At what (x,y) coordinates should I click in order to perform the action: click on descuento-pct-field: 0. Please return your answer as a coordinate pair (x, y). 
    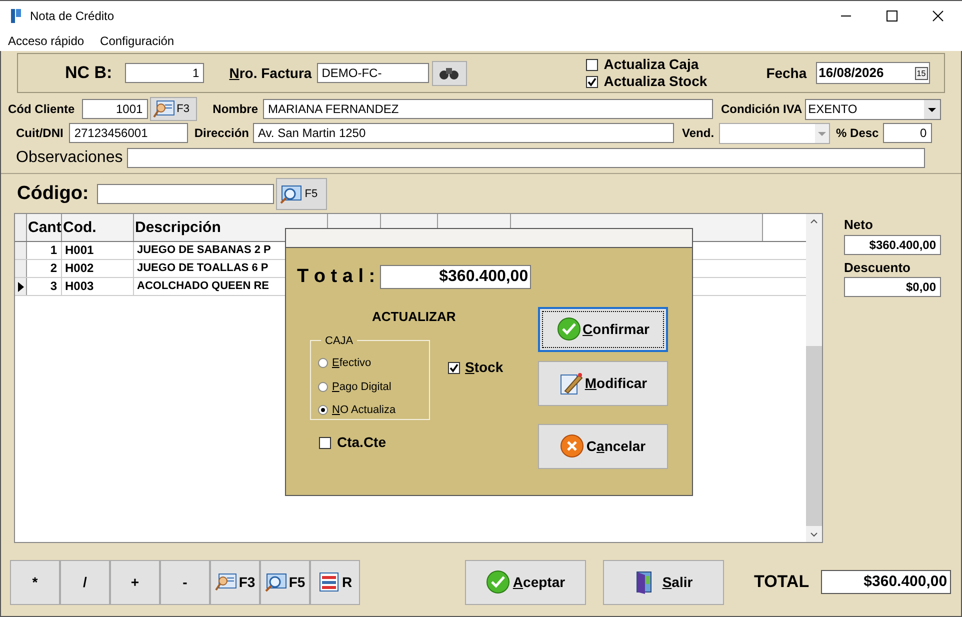
    Looking at the image, I should click on (907, 133).